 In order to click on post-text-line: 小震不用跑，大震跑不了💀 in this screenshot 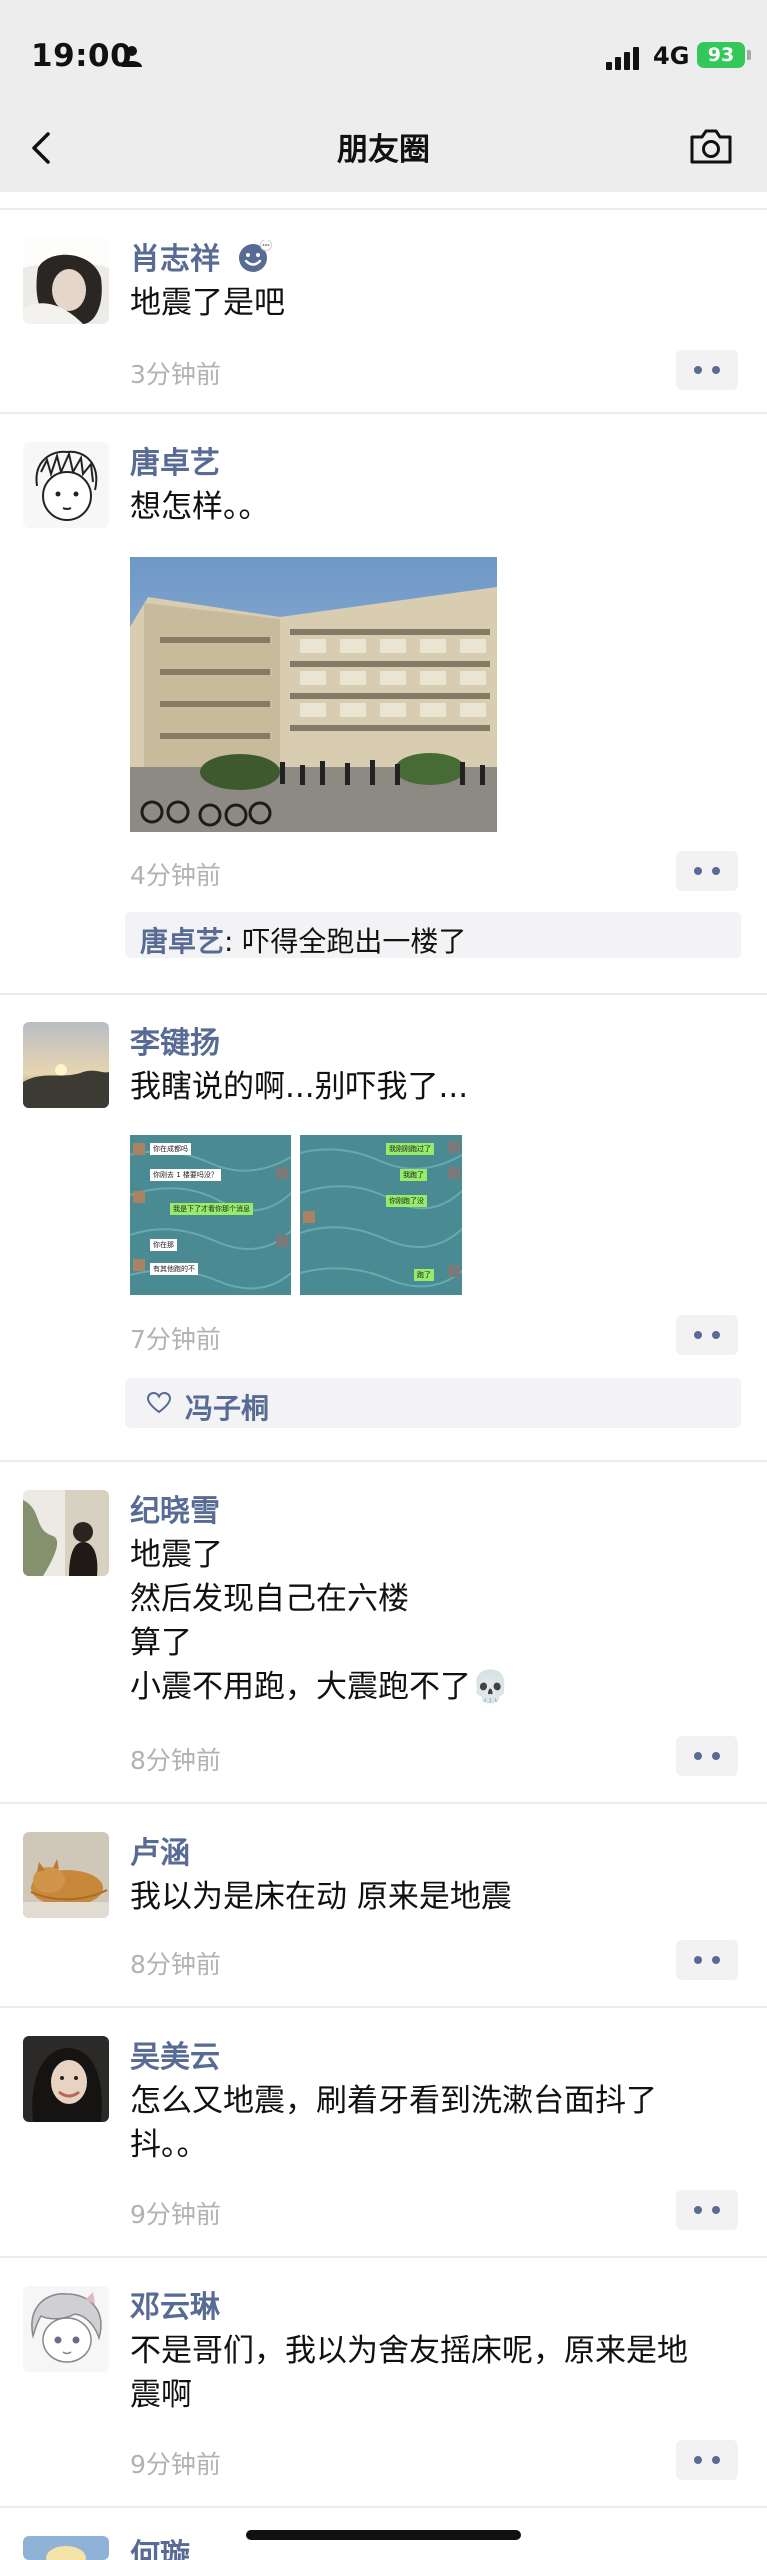, I will do `click(320, 1687)`.